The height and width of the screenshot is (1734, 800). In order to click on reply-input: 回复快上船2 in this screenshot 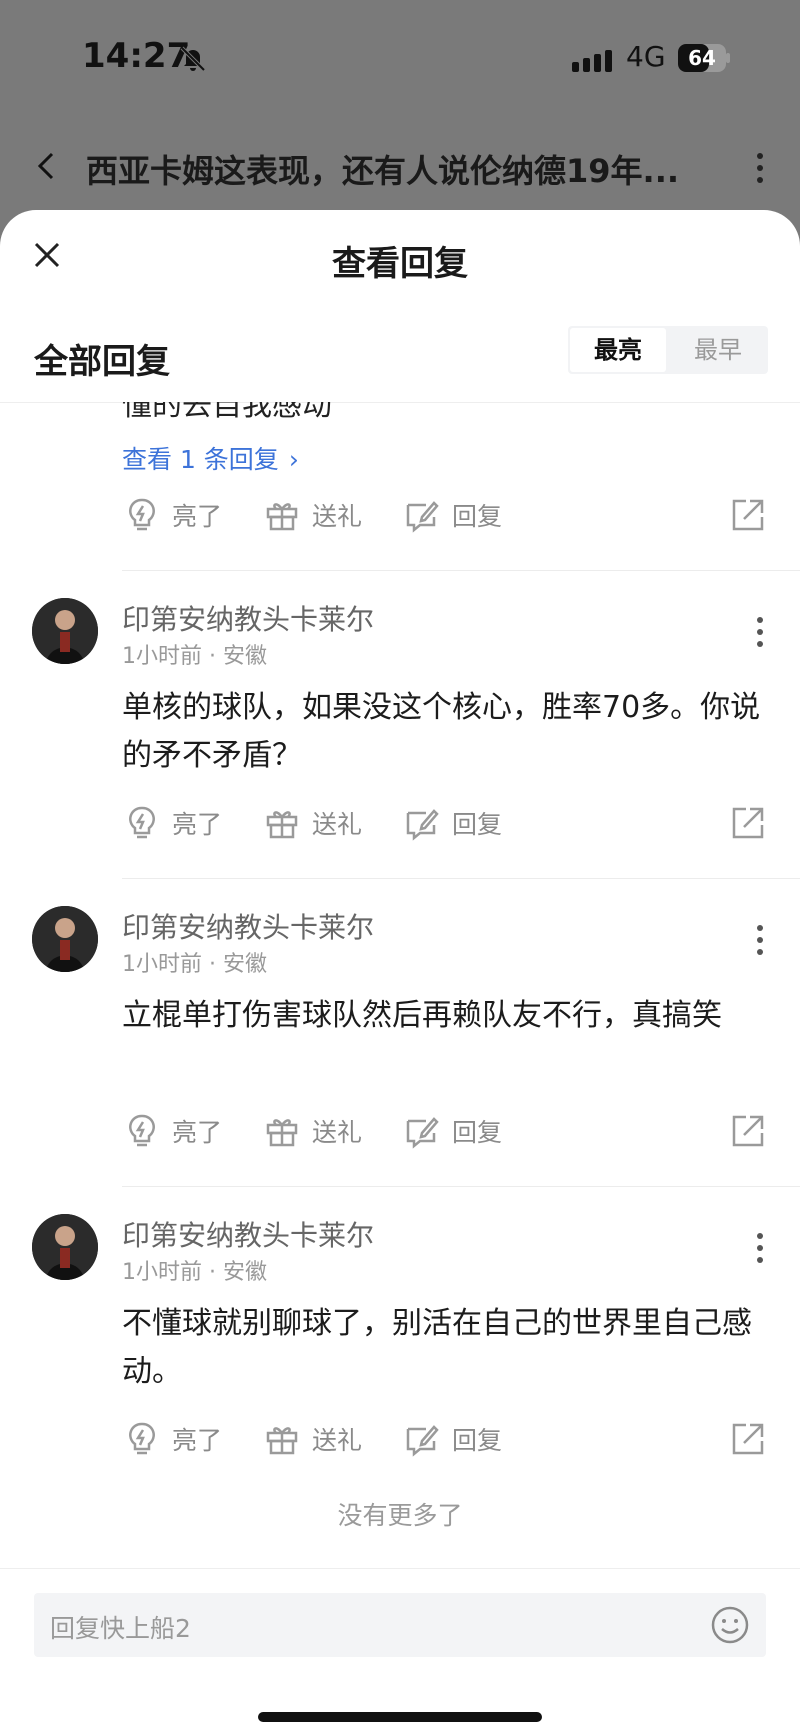, I will do `click(400, 1625)`.